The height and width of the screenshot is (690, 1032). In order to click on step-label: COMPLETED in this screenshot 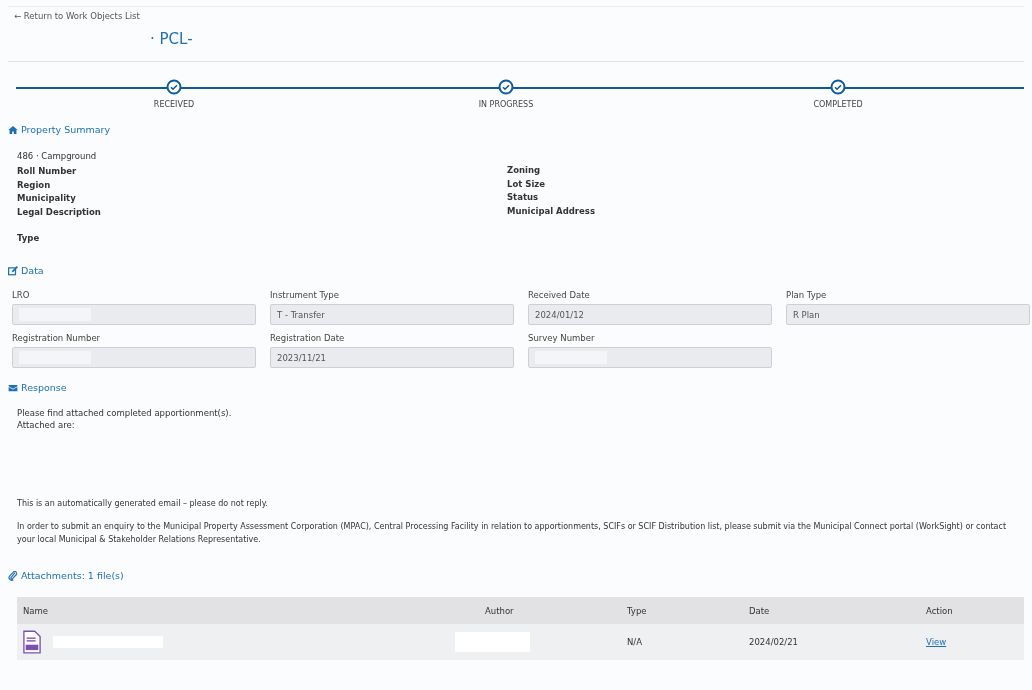, I will do `click(838, 104)`.